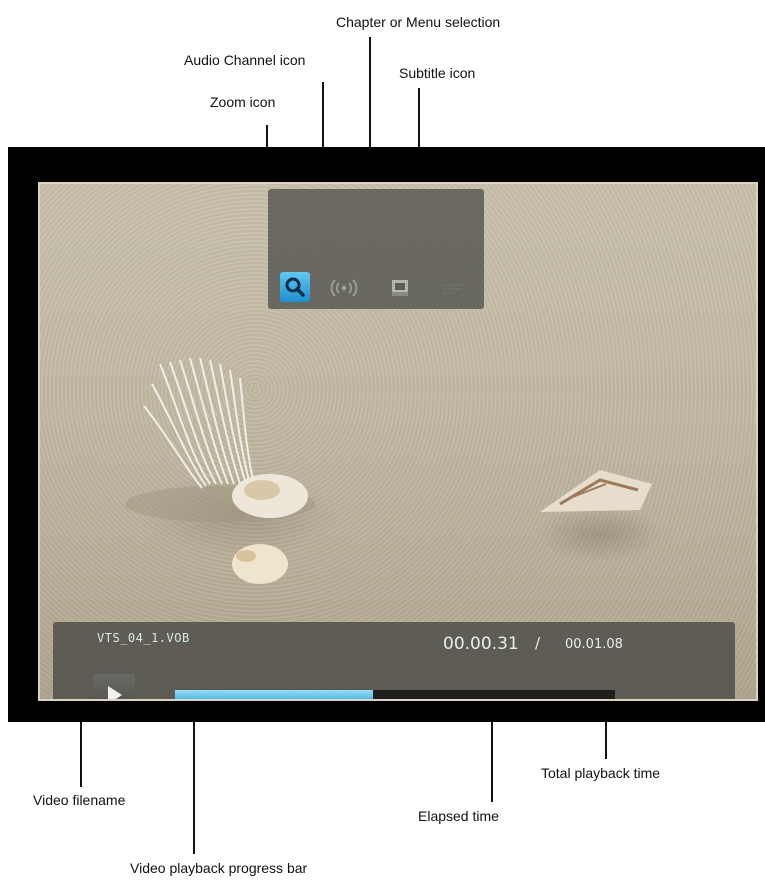 The height and width of the screenshot is (880, 765). I want to click on audio-channel-icon, so click(344, 288).